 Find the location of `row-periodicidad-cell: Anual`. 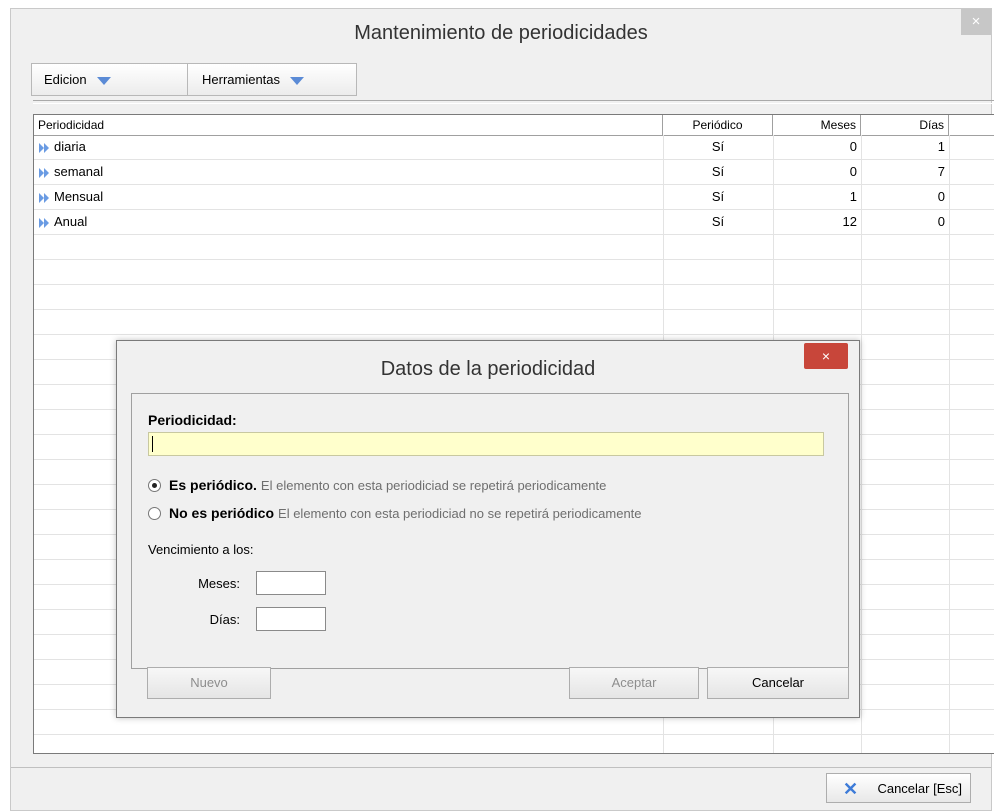

row-periodicidad-cell: Anual is located at coordinates (348, 222).